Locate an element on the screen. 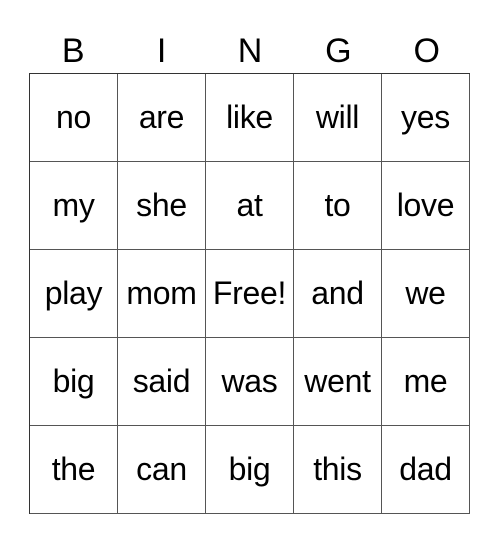  free-space-cell: Free! is located at coordinates (250, 294).